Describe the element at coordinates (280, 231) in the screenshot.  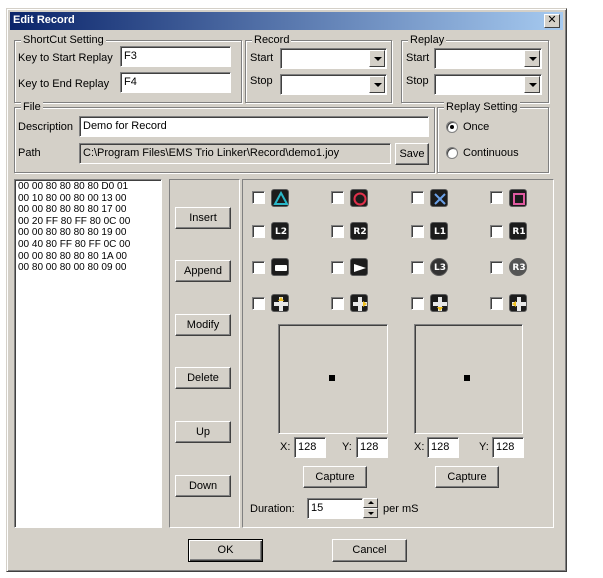
I see `l2-button-icon: L2` at that location.